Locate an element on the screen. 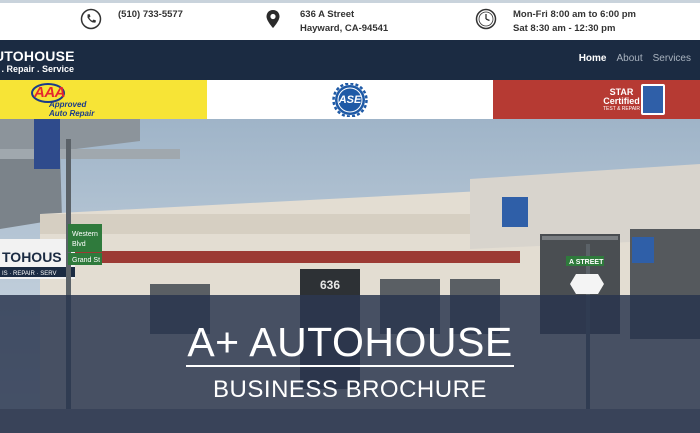  address-text: 636 A Street Hayward, CA-94541 is located at coordinates (344, 22).